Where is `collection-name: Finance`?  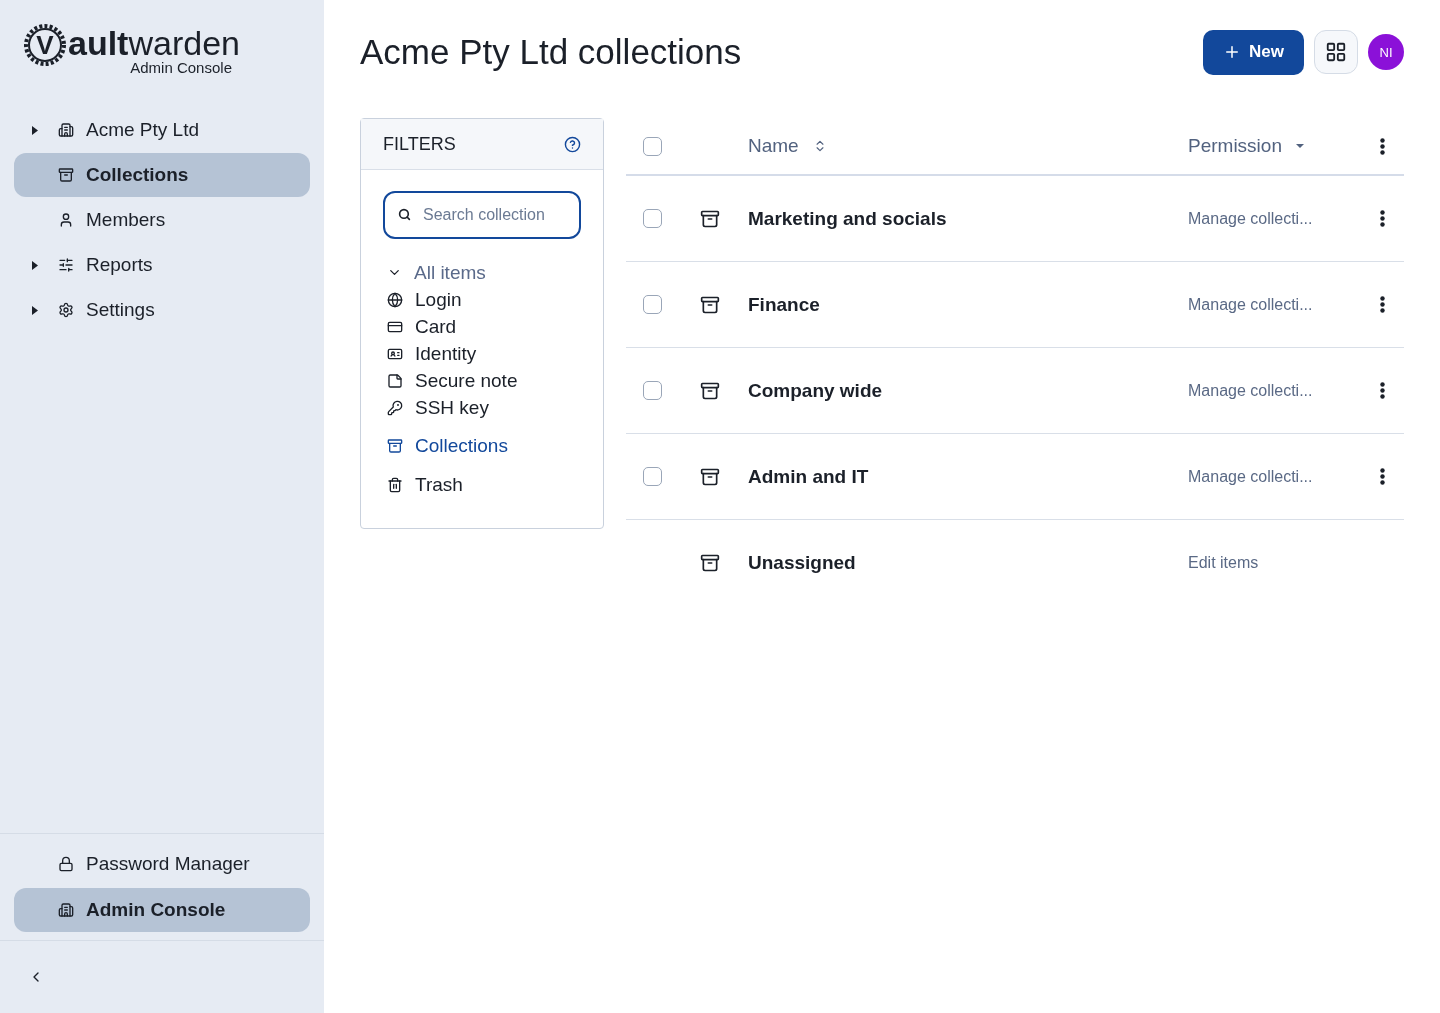
collection-name: Finance is located at coordinates (968, 304).